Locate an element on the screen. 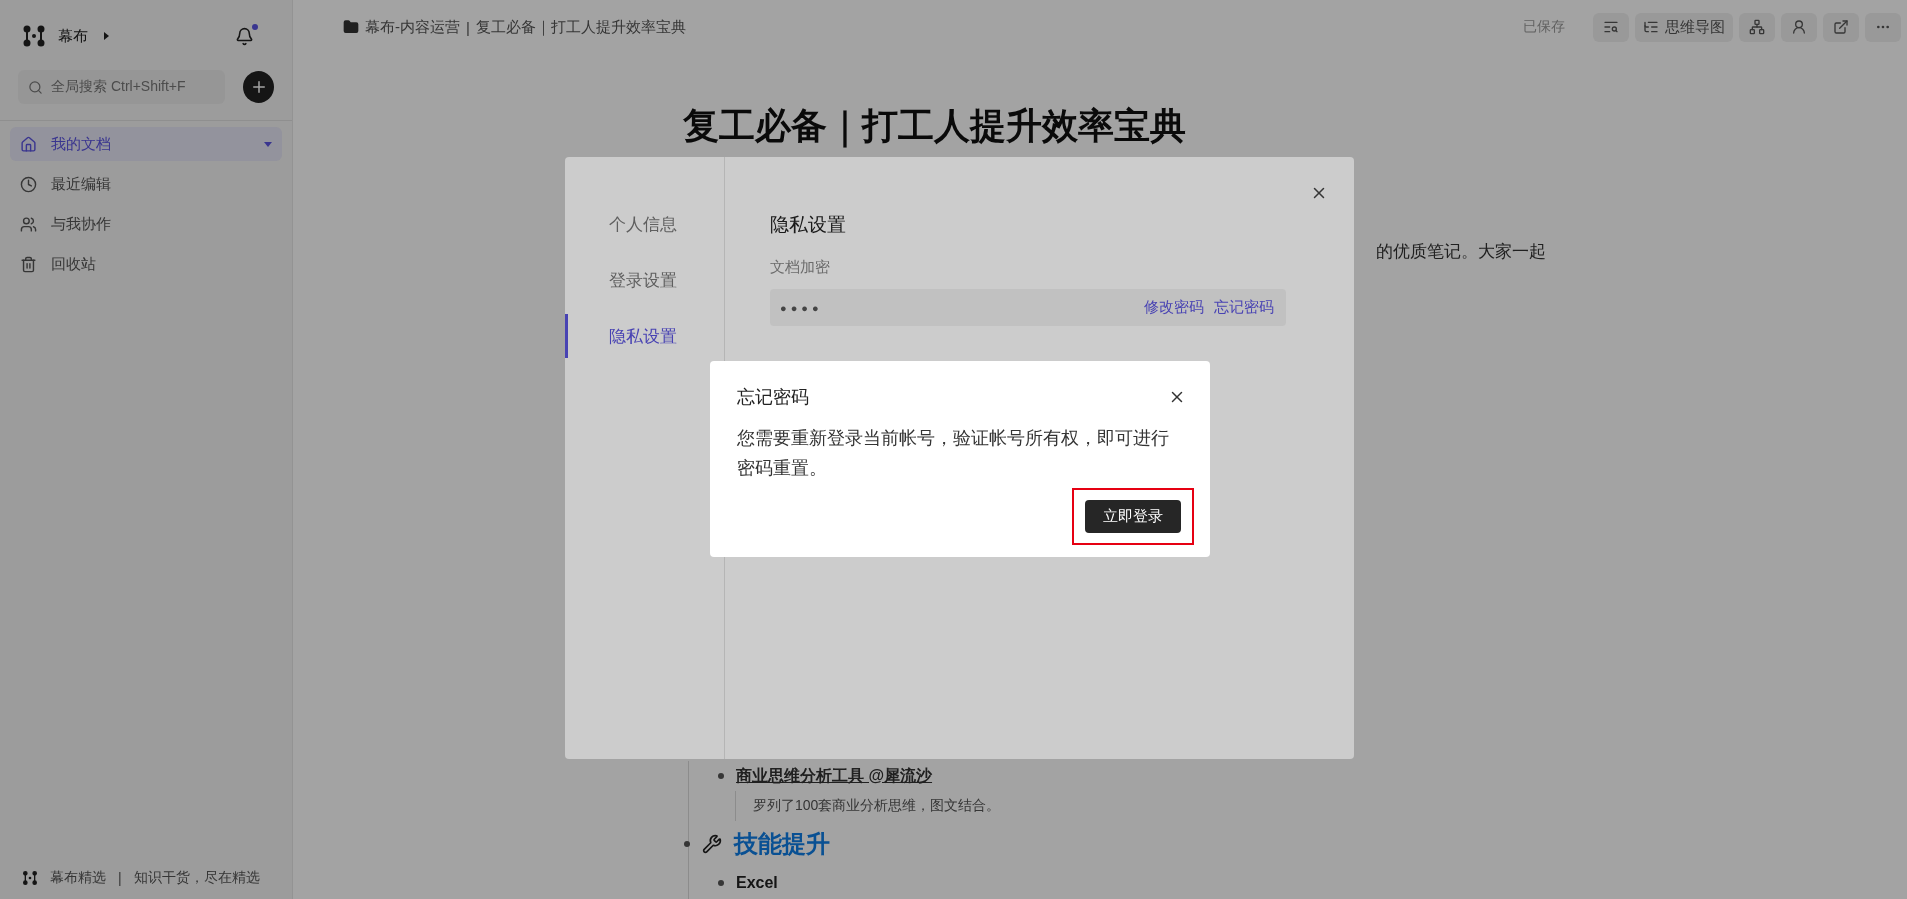  save-status: 已保存 is located at coordinates (1544, 27).